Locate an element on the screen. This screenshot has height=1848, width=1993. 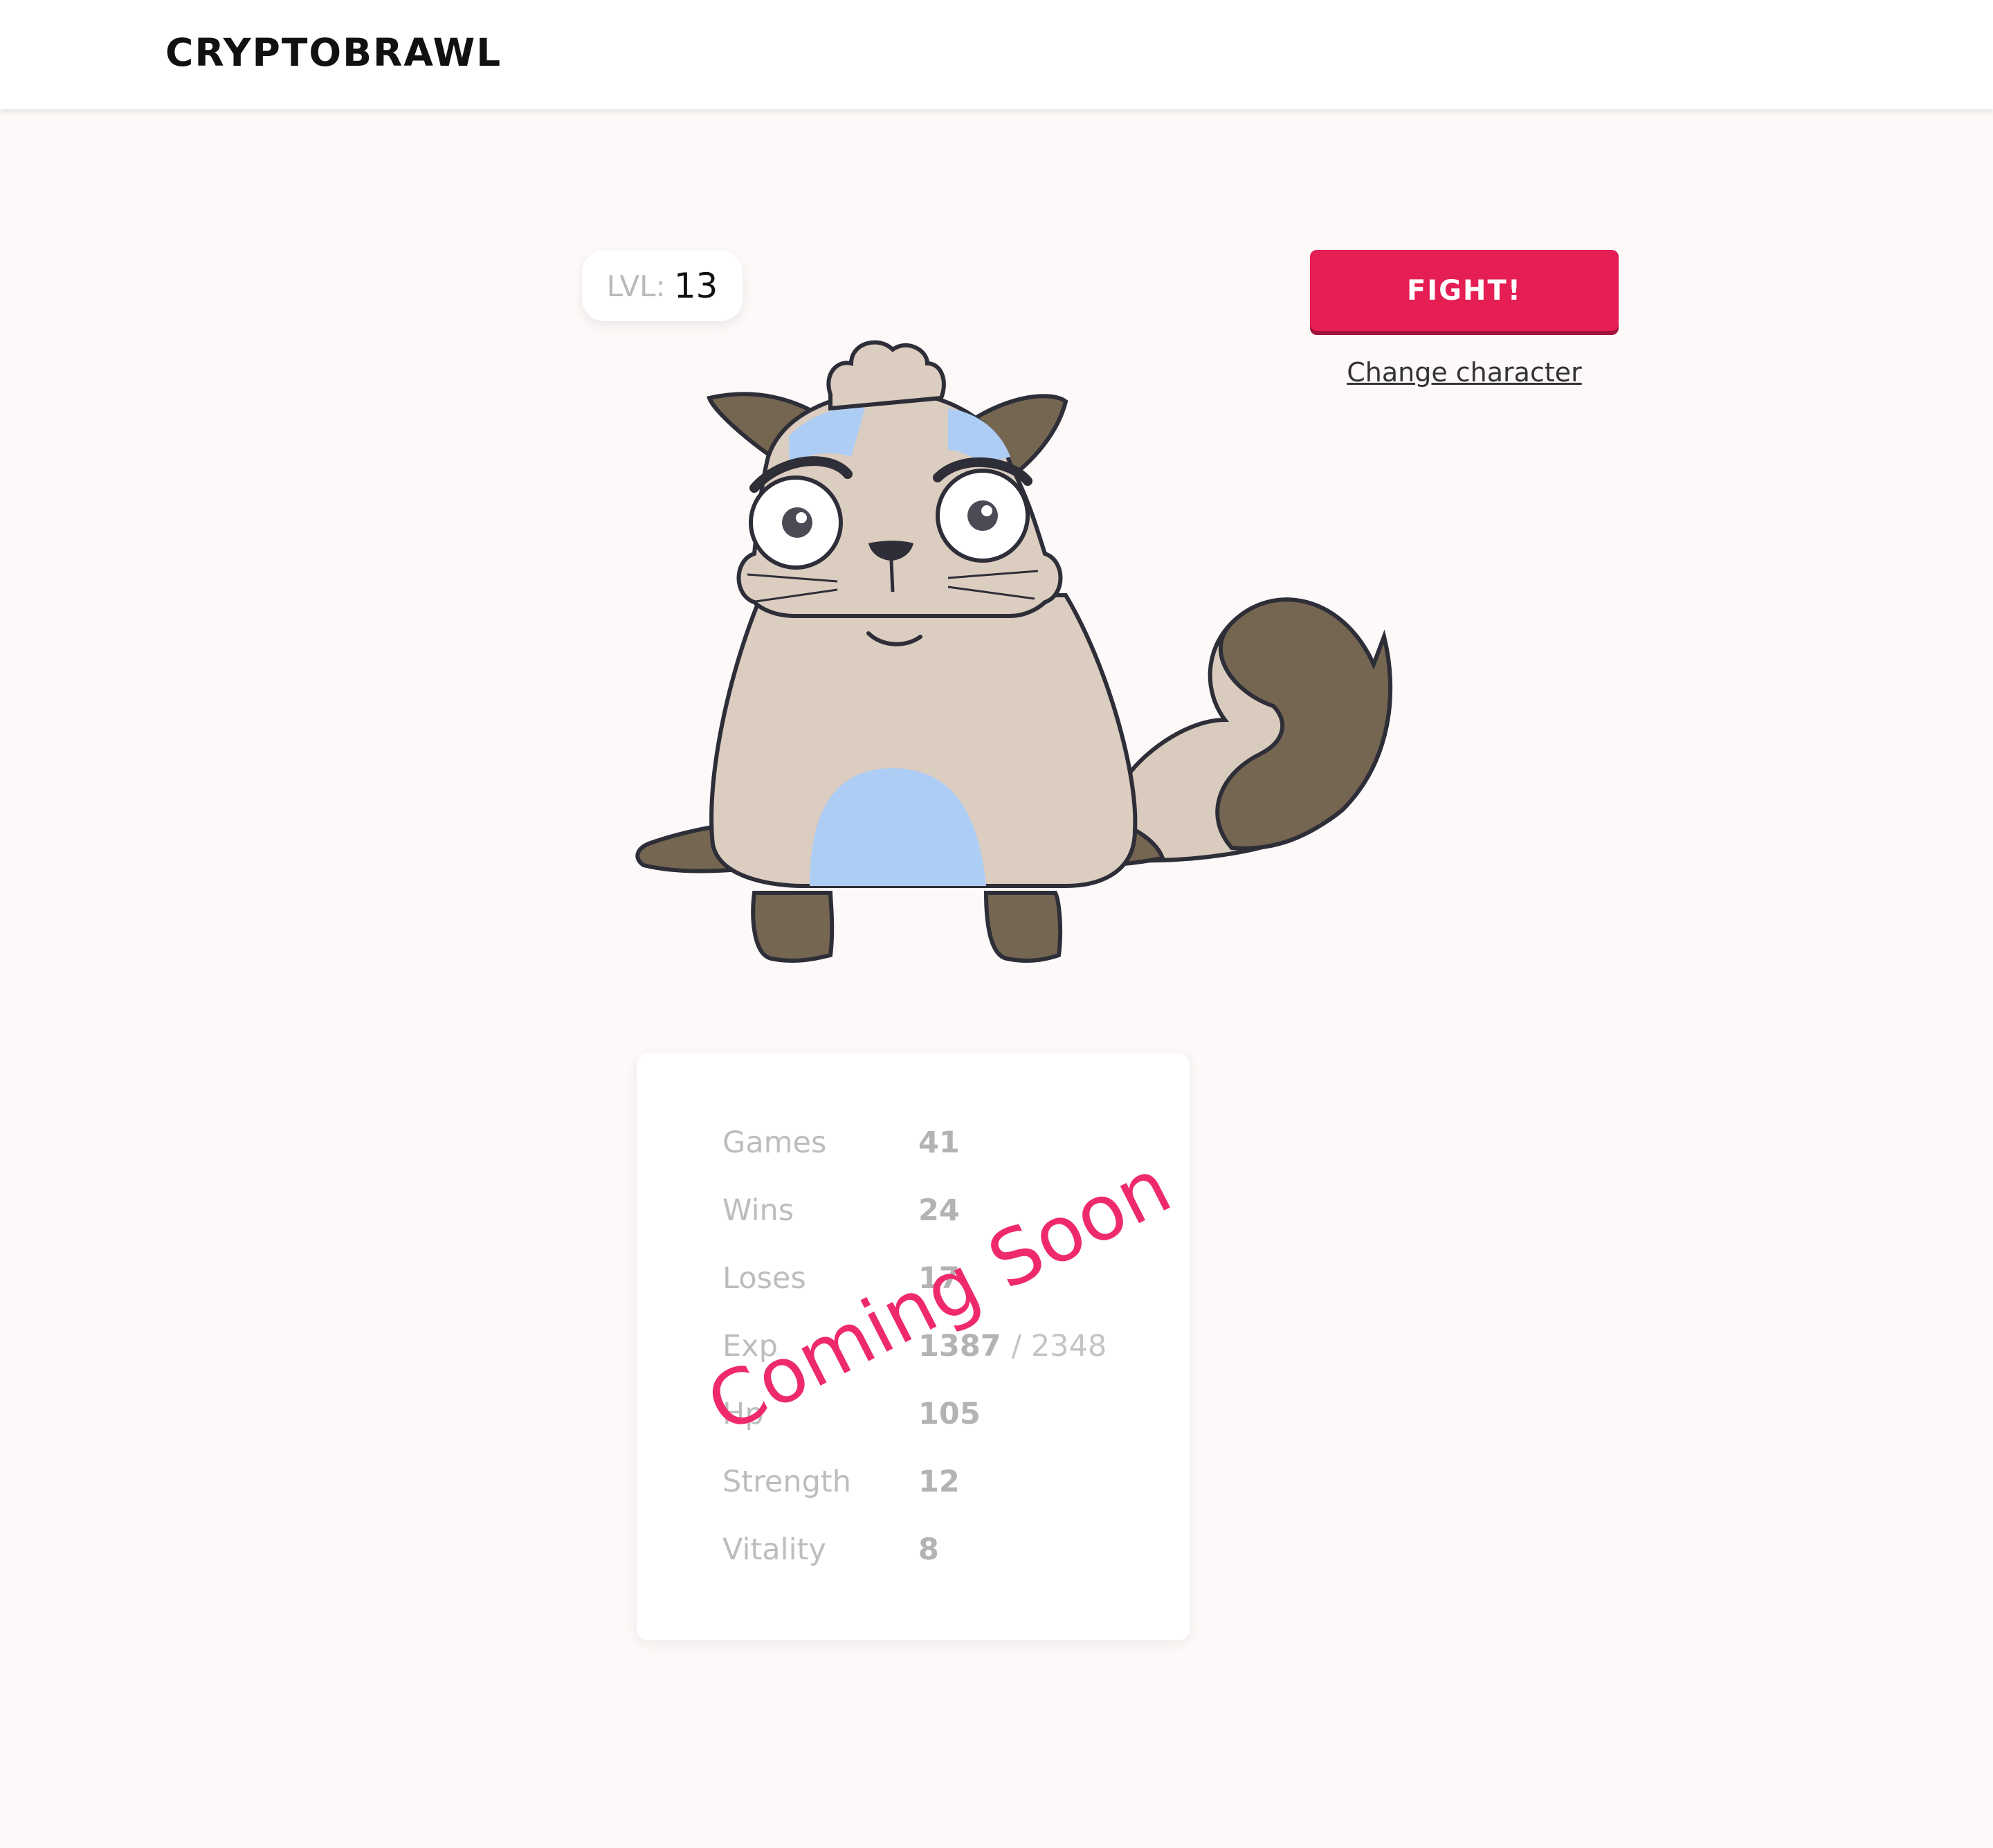
stat-row-vitality: Vitality 8 is located at coordinates (930, 1553).